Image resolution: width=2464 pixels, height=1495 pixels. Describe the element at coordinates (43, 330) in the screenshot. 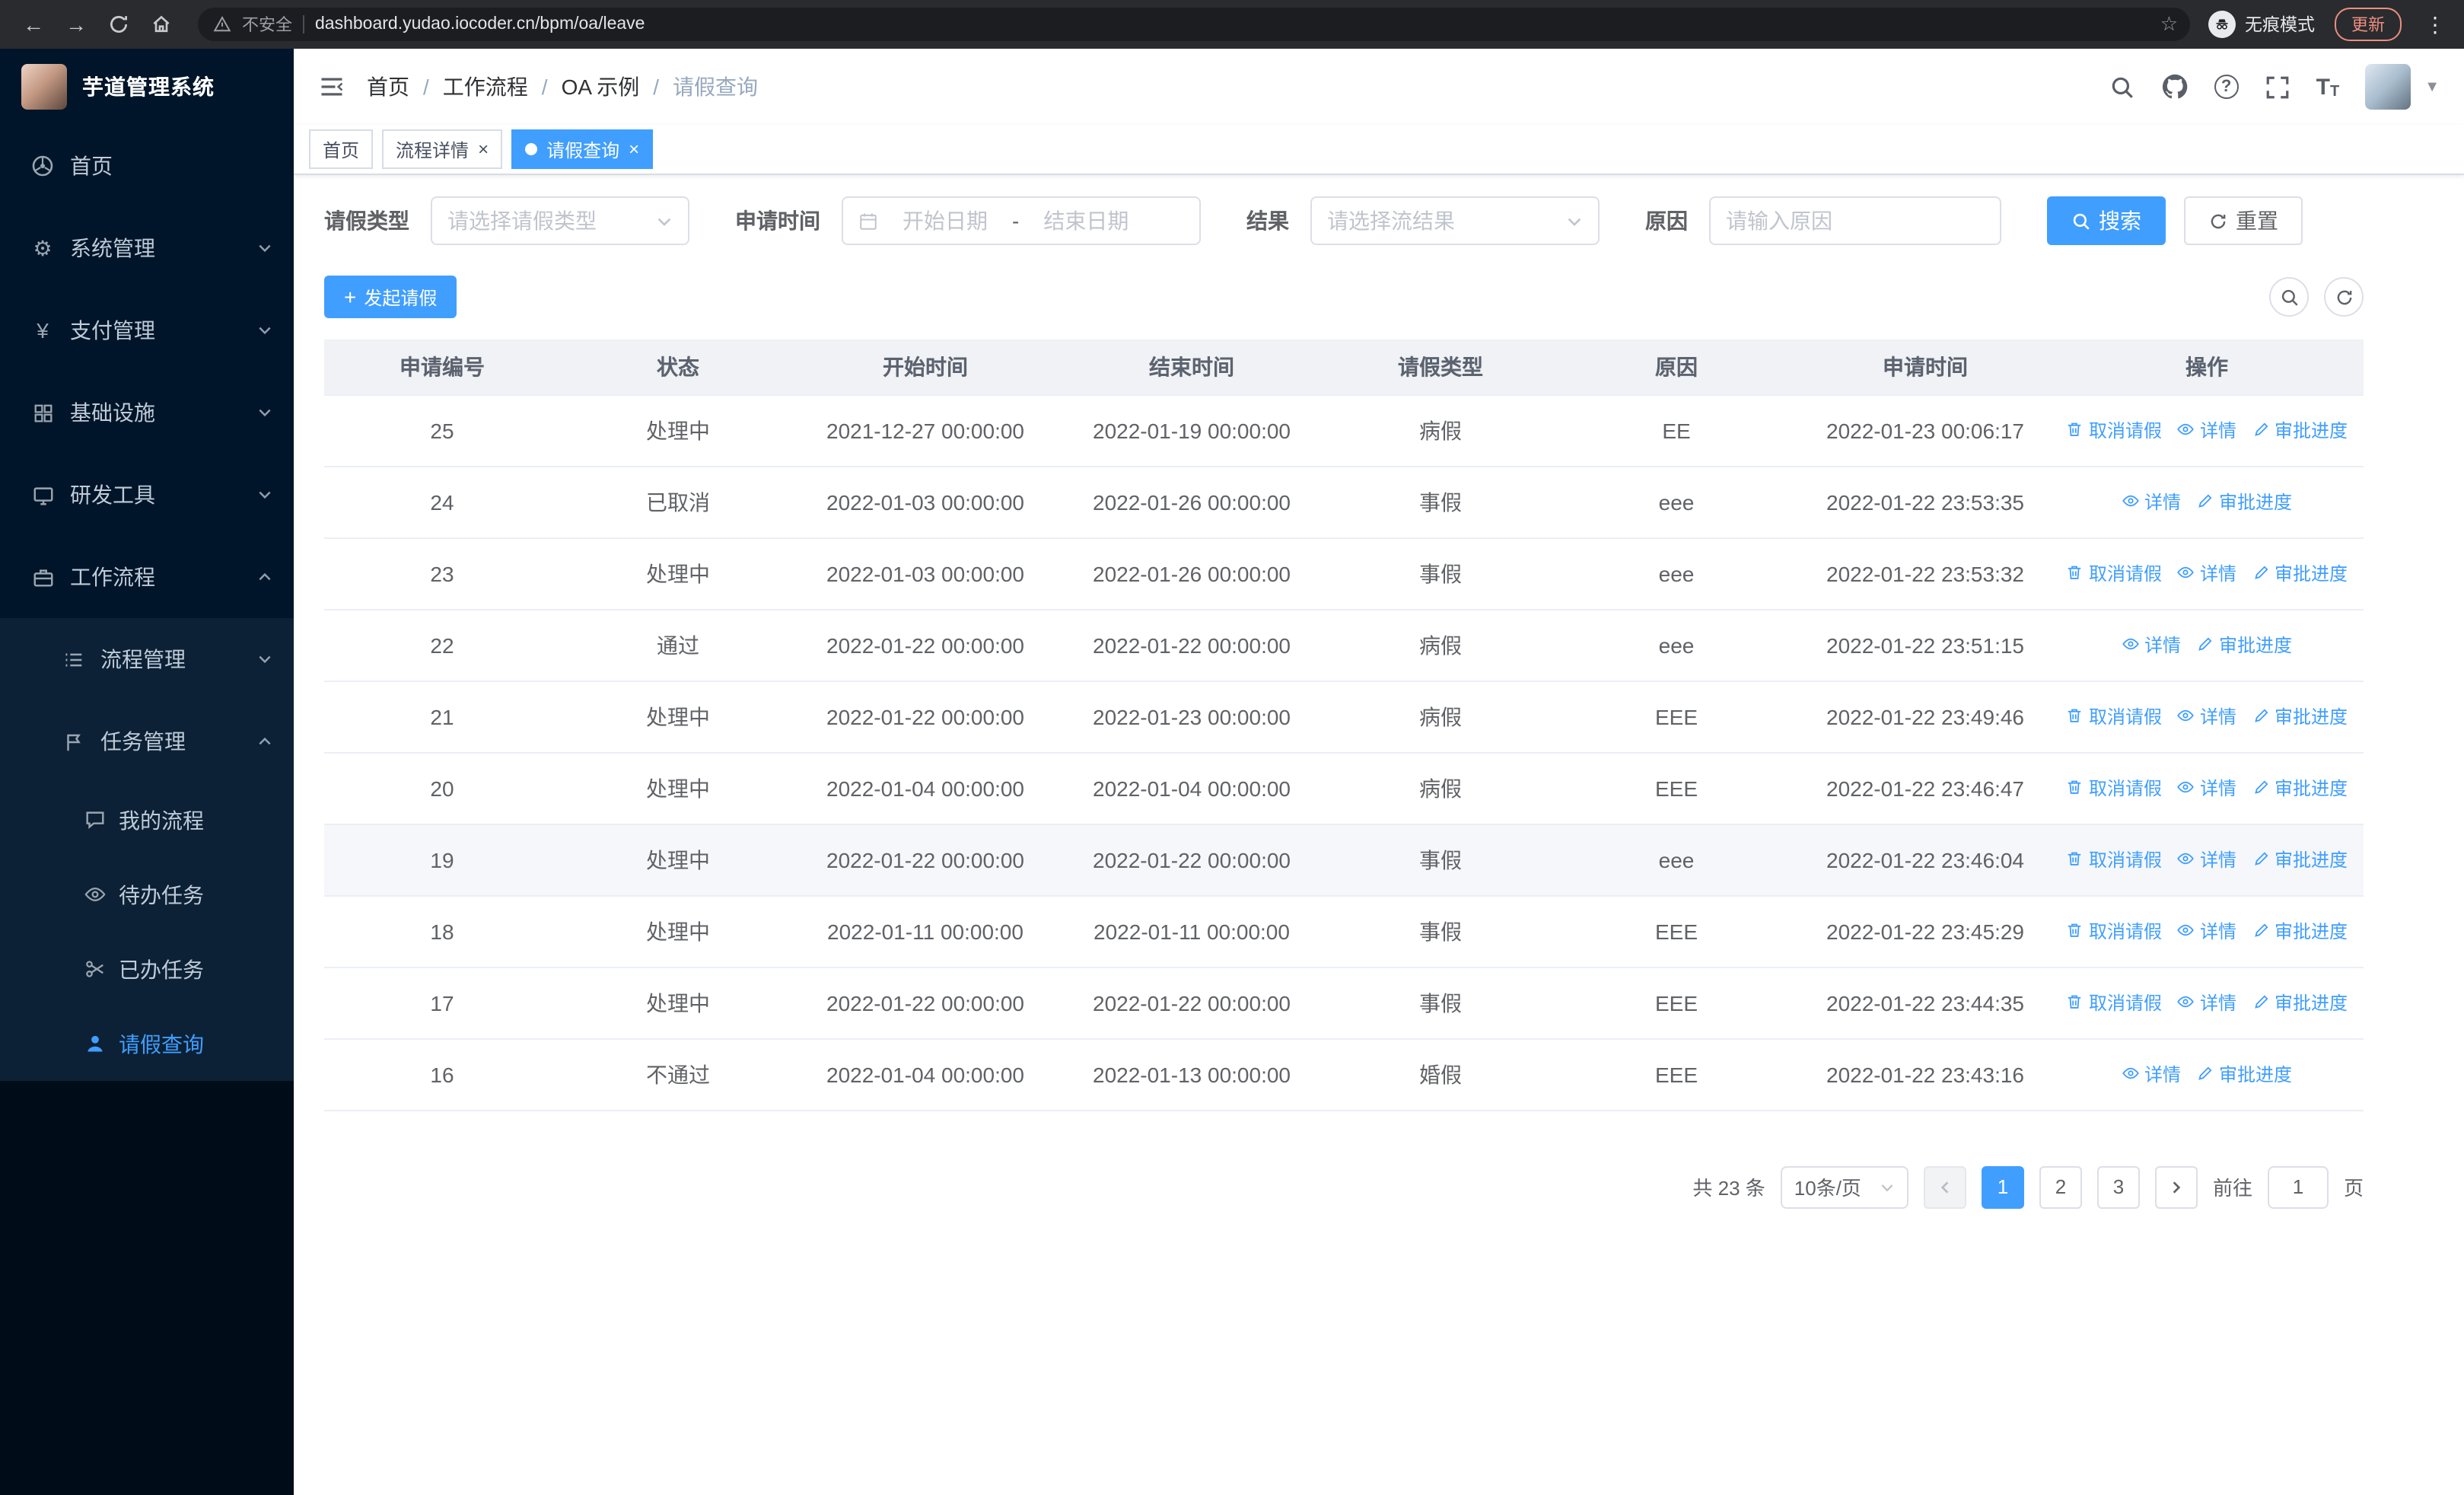

I see `yen-icon: ¥` at that location.